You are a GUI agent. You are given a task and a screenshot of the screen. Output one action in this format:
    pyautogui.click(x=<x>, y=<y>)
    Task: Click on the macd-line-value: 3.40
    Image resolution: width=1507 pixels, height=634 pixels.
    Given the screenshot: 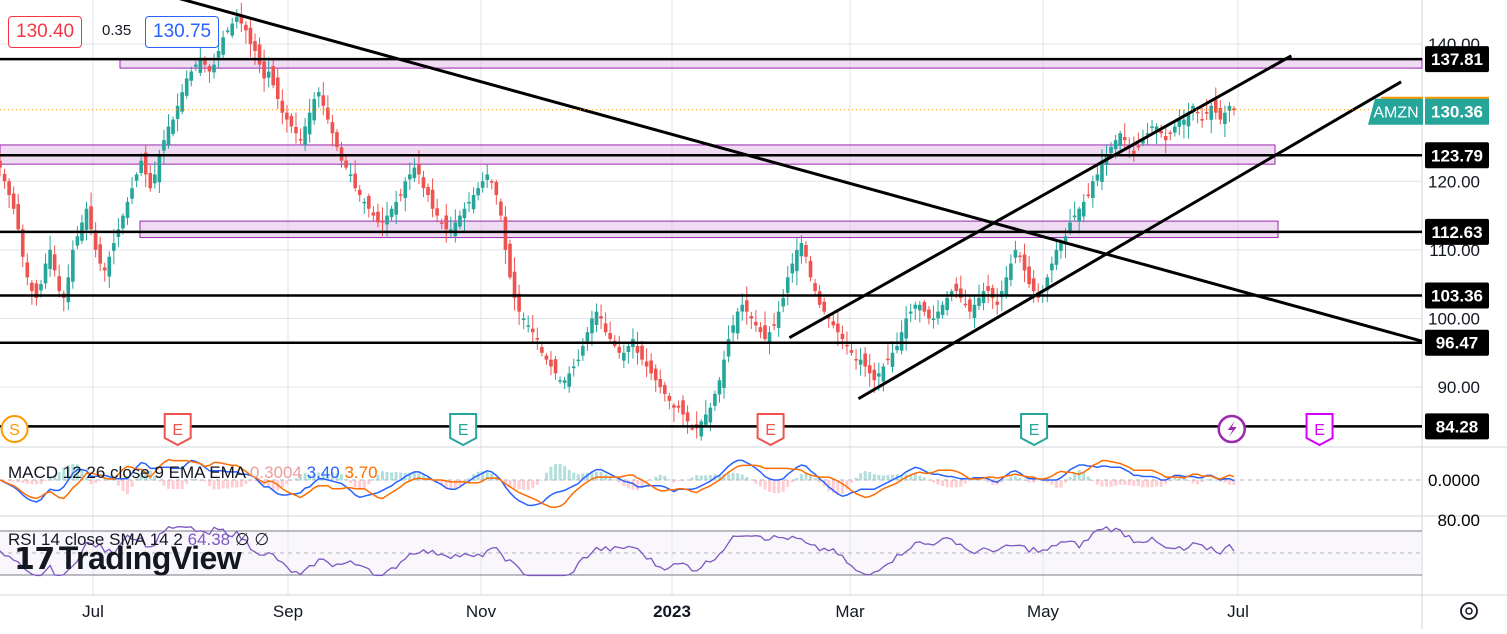 What is the action you would take?
    pyautogui.click(x=323, y=472)
    